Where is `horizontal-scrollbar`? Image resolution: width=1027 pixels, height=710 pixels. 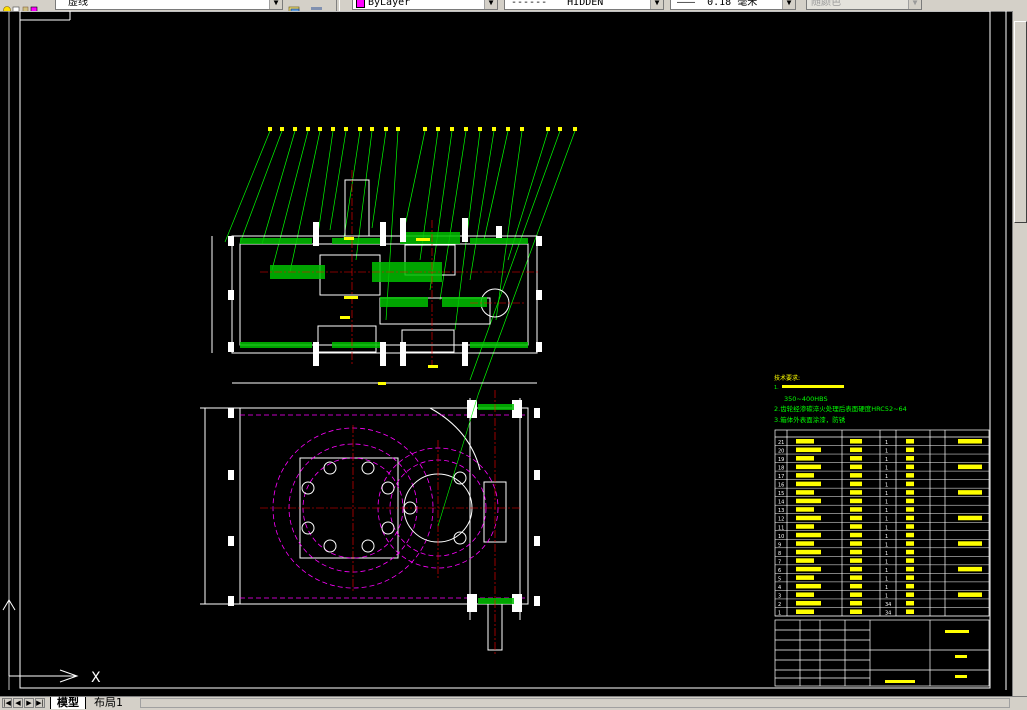 horizontal-scrollbar is located at coordinates (575, 703).